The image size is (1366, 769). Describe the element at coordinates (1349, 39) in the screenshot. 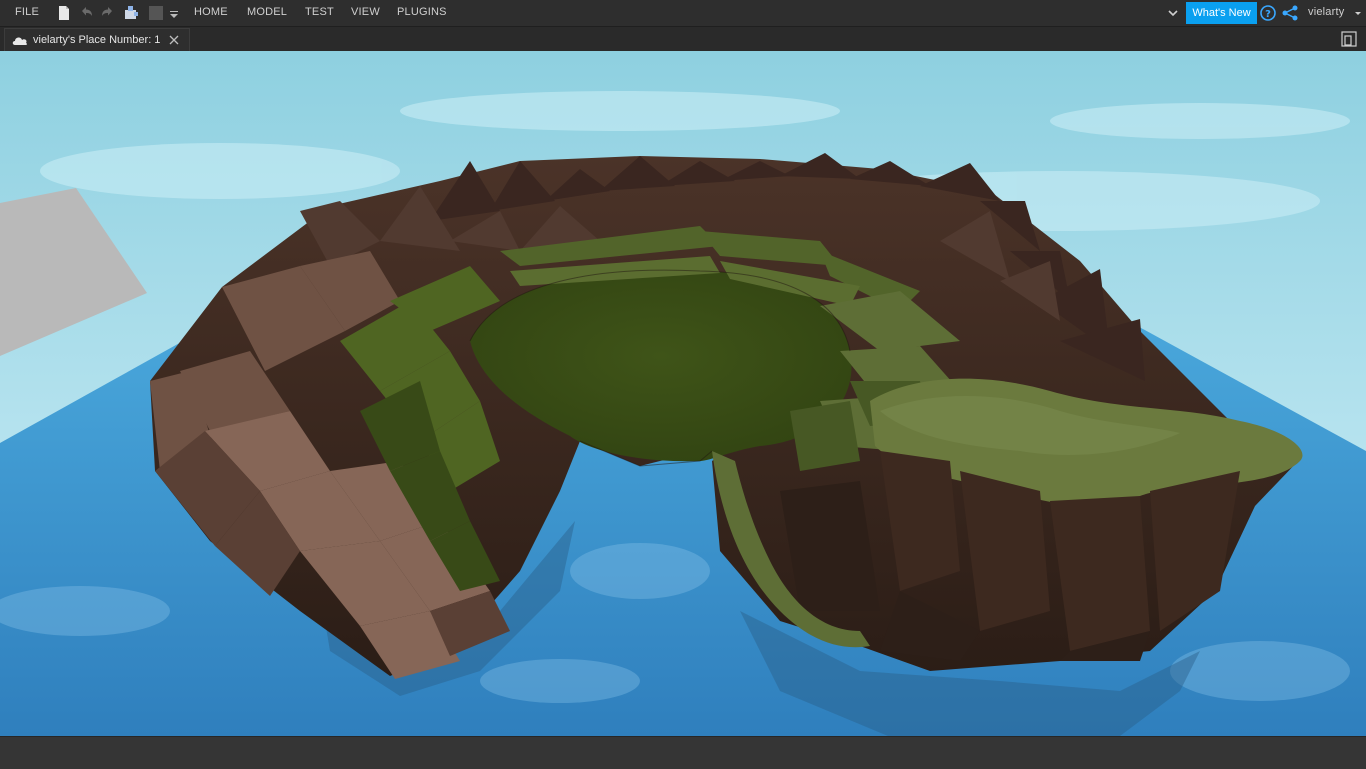

I see `device-icon` at that location.